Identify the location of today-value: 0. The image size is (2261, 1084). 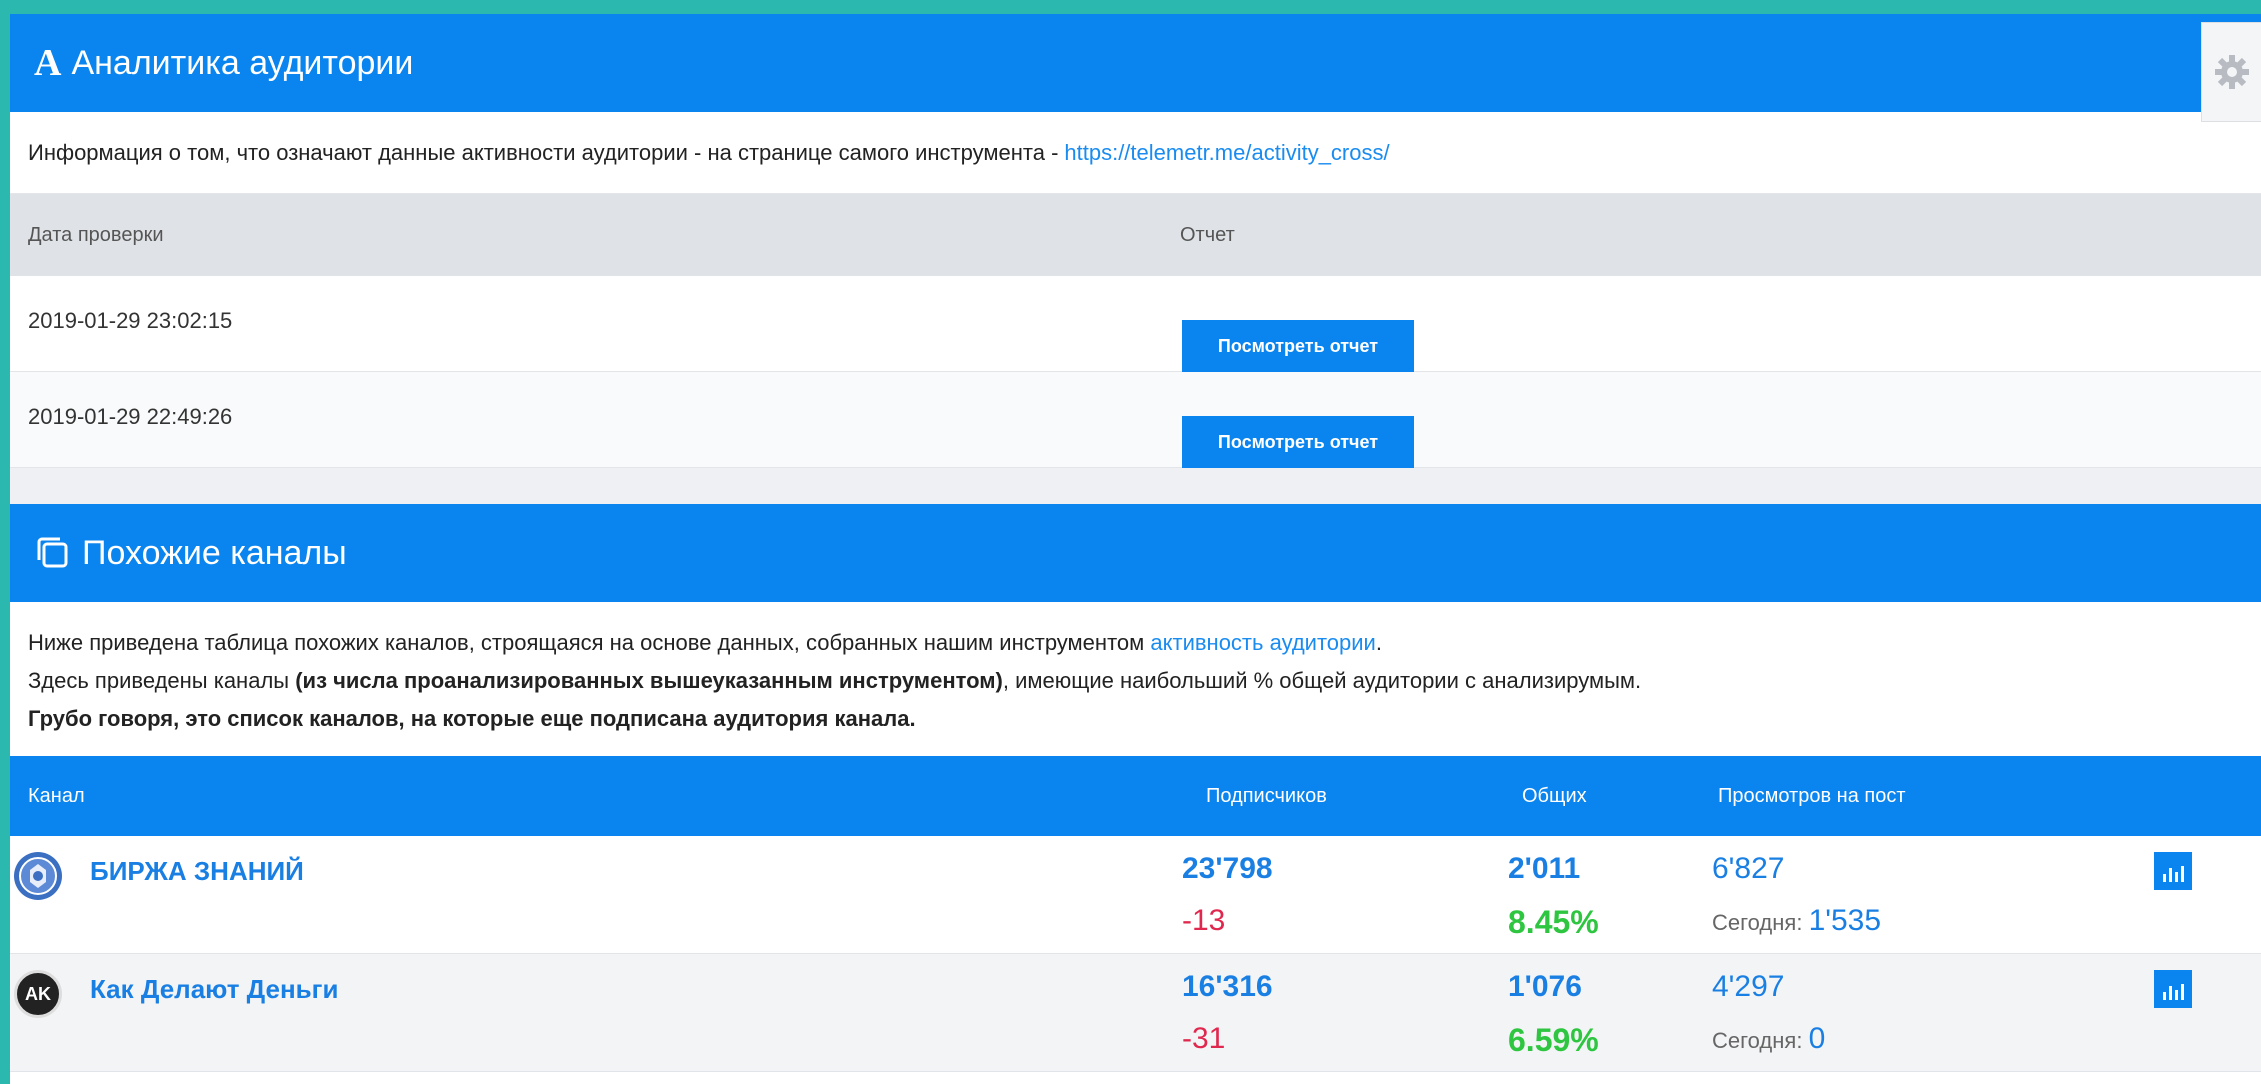
(1817, 1038).